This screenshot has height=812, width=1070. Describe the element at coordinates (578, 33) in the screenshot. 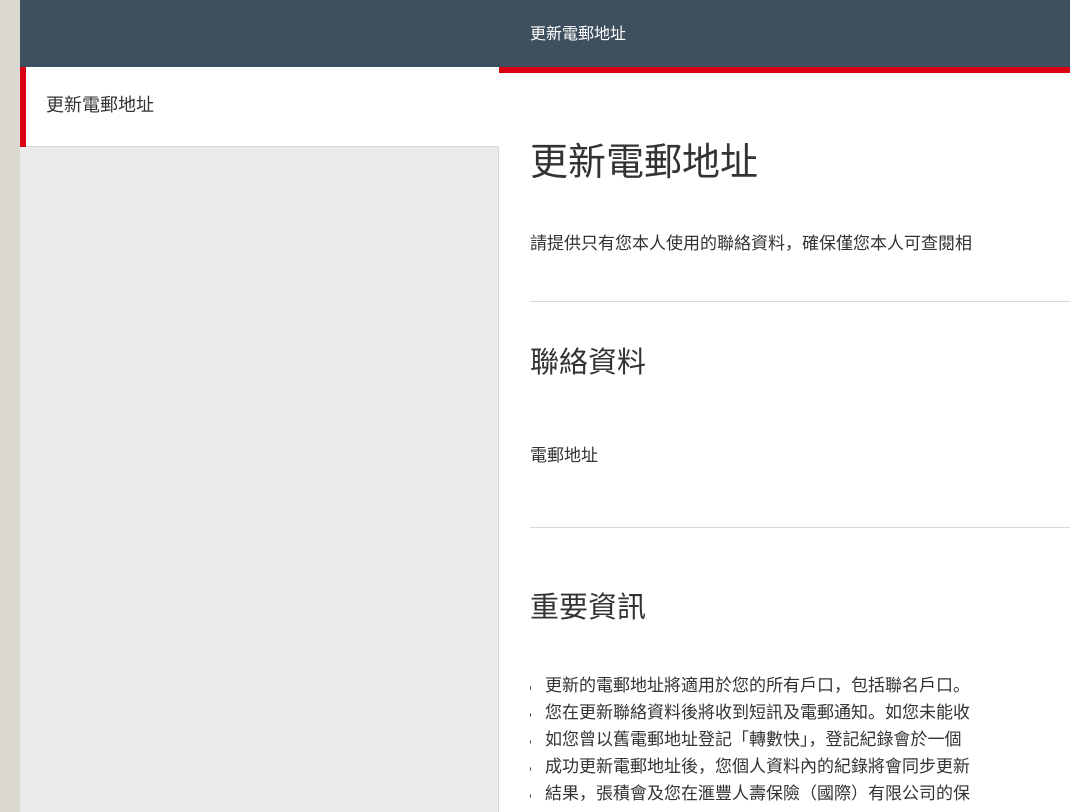

I see `header-title: 更新電郵地址` at that location.